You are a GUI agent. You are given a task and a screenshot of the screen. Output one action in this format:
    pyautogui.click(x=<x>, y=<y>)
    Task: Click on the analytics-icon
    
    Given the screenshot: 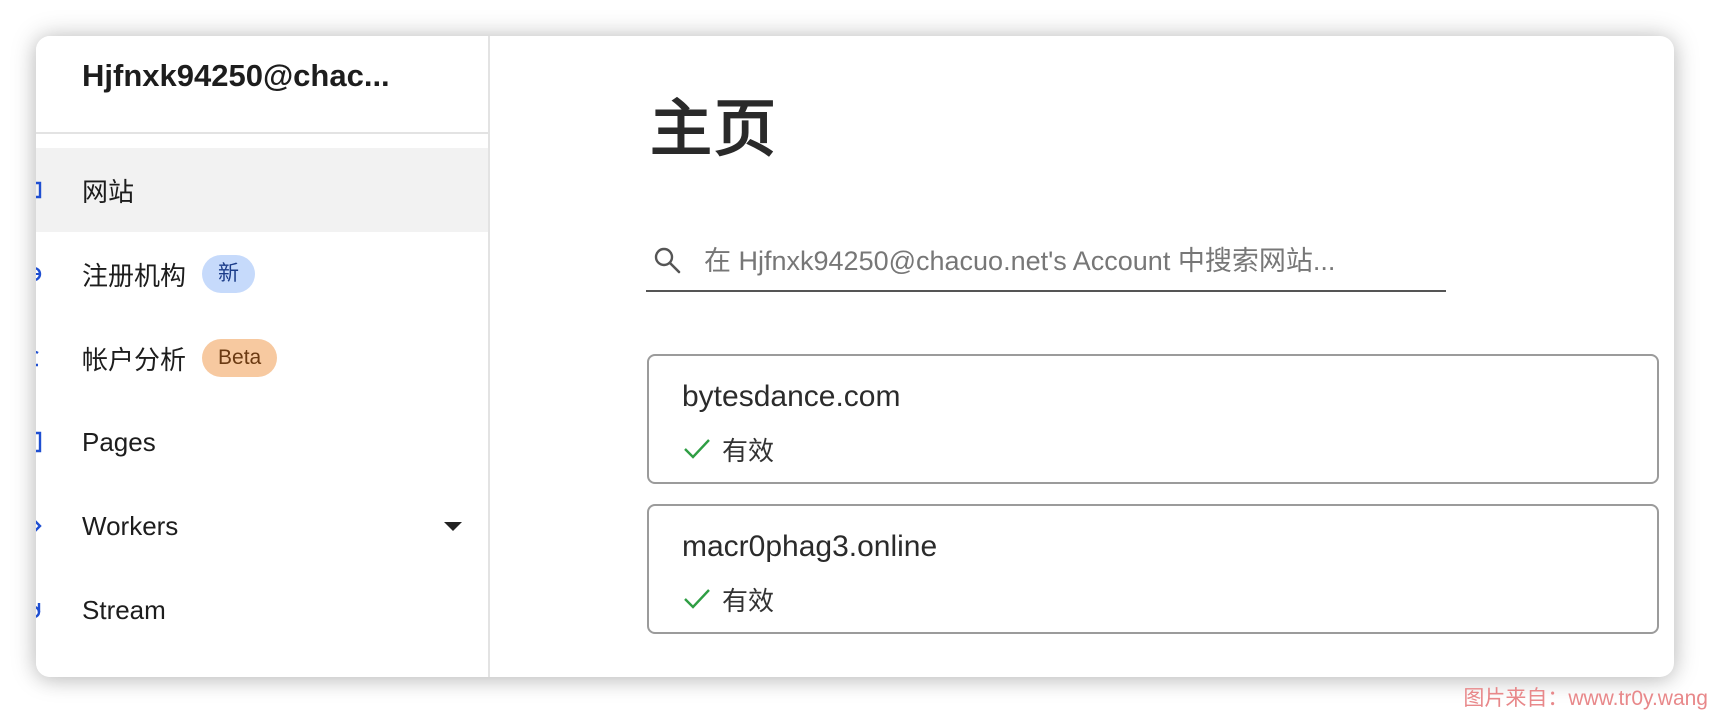 What is the action you would take?
    pyautogui.click(x=37, y=358)
    